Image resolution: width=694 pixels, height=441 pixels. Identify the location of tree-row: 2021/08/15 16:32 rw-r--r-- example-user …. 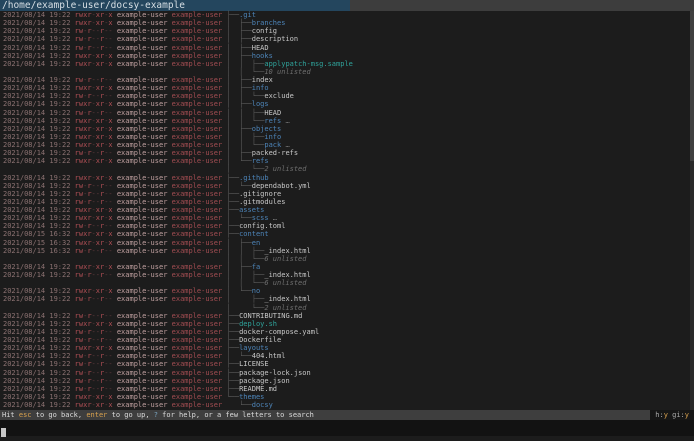
(347, 251).